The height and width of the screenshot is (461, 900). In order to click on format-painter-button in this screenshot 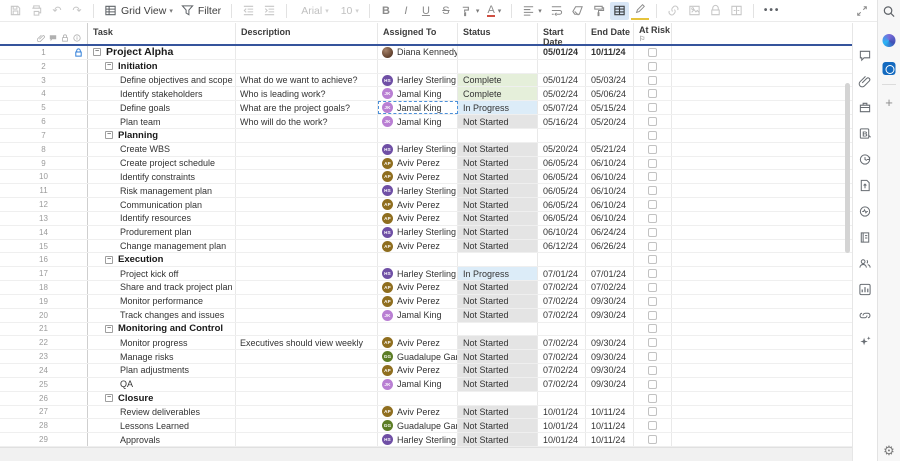, I will do `click(598, 11)`.